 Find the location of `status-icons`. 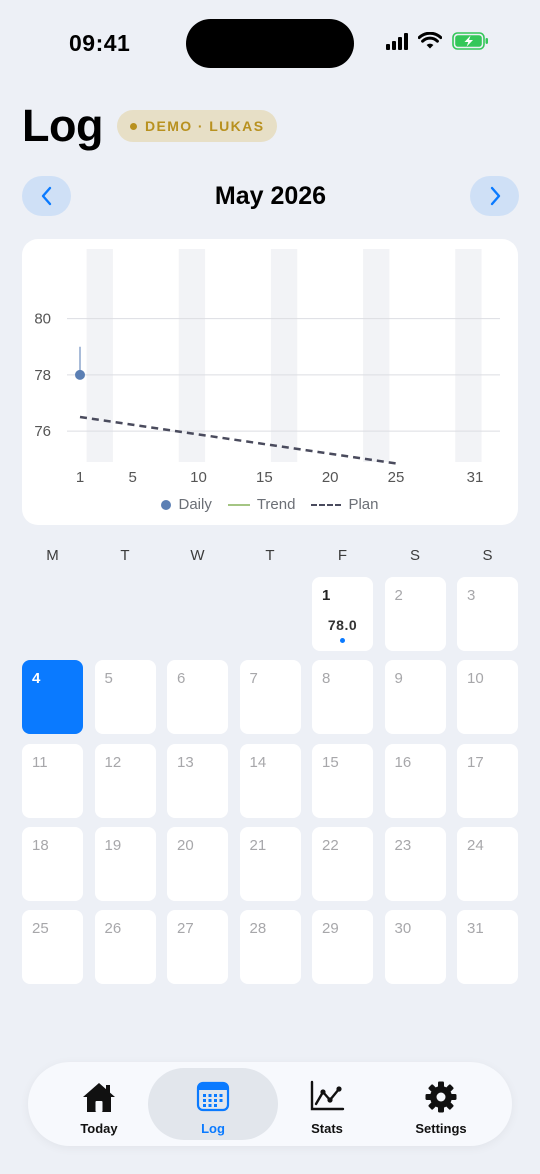

status-icons is located at coordinates (438, 41).